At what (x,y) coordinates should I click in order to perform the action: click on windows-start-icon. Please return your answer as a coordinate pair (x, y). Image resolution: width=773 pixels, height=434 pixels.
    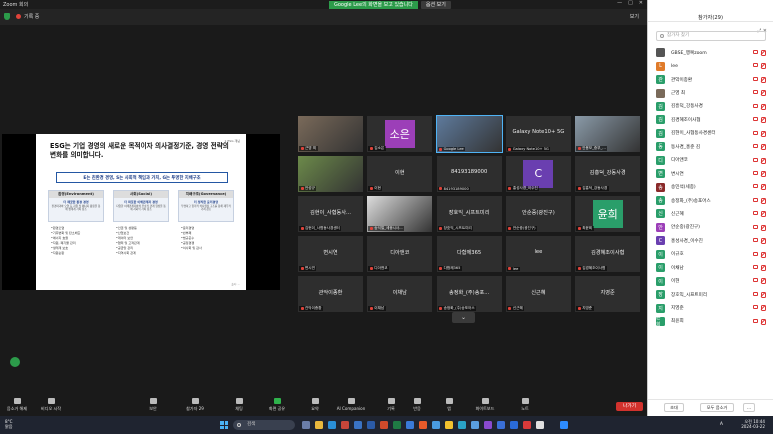
    Looking at the image, I should click on (224, 425).